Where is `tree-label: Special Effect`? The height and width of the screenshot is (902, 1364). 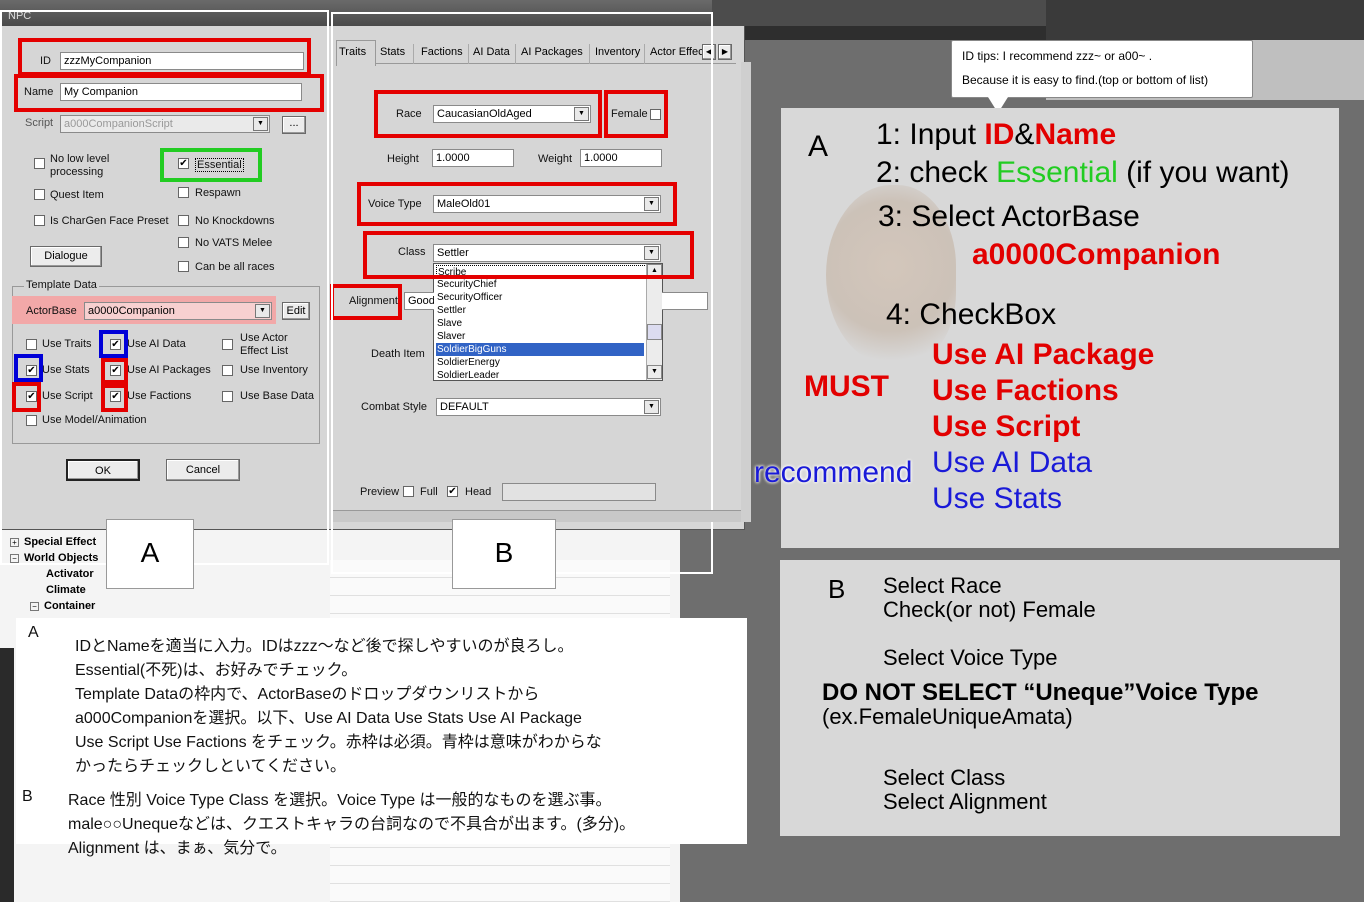
tree-label: Special Effect is located at coordinates (60, 542).